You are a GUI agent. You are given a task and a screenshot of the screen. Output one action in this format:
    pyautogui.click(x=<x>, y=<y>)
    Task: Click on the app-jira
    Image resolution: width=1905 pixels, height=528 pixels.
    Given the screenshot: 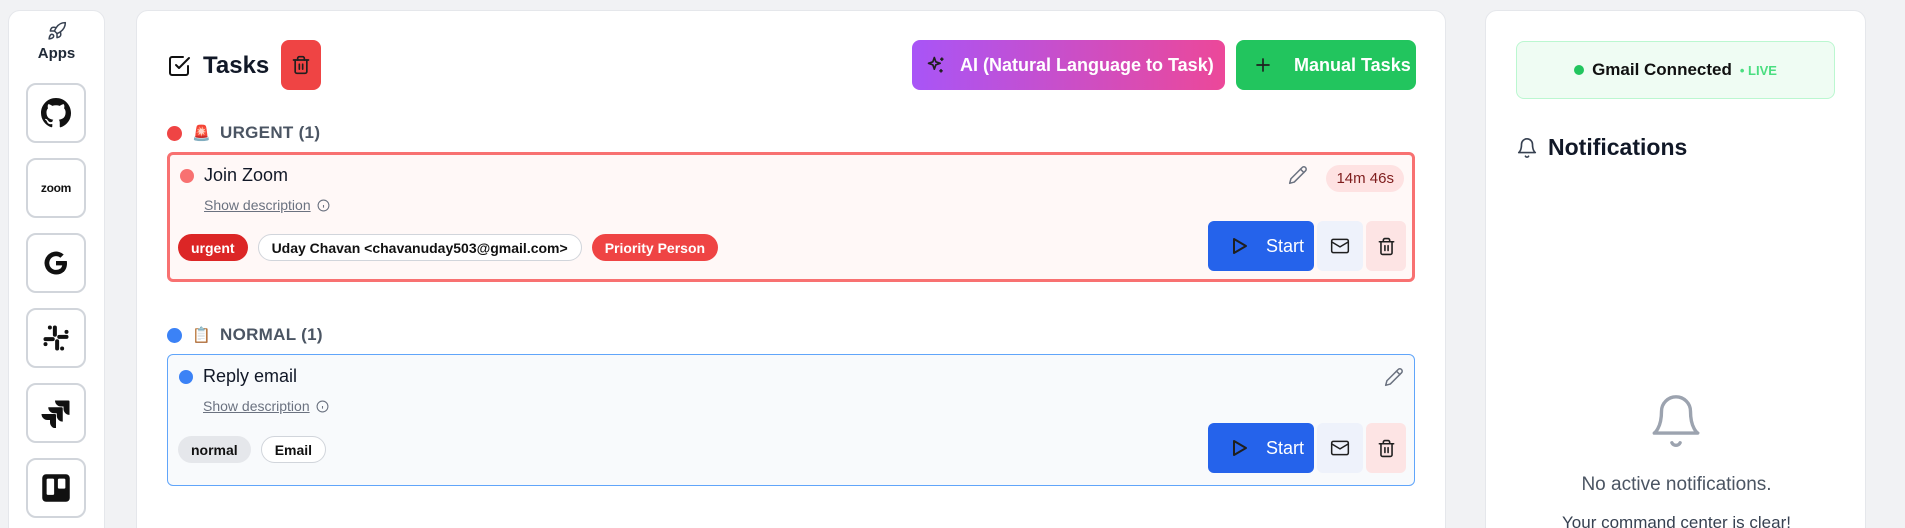 What is the action you would take?
    pyautogui.click(x=56, y=413)
    